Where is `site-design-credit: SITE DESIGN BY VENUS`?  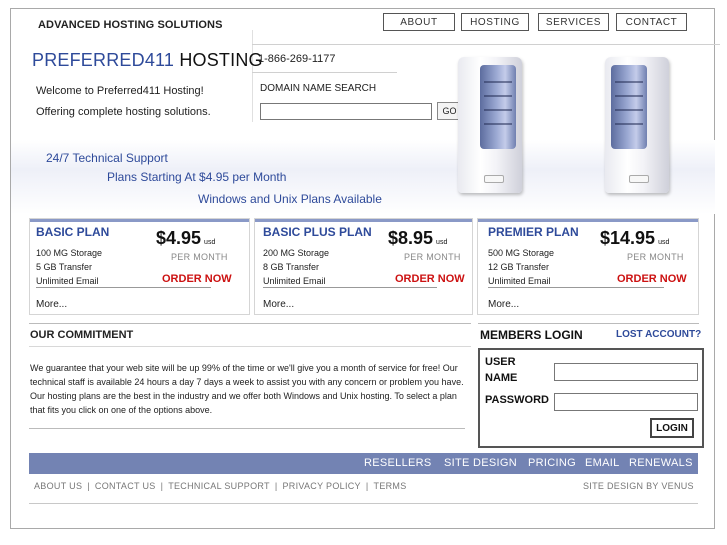
site-design-credit: SITE DESIGN BY VENUS is located at coordinates (638, 486).